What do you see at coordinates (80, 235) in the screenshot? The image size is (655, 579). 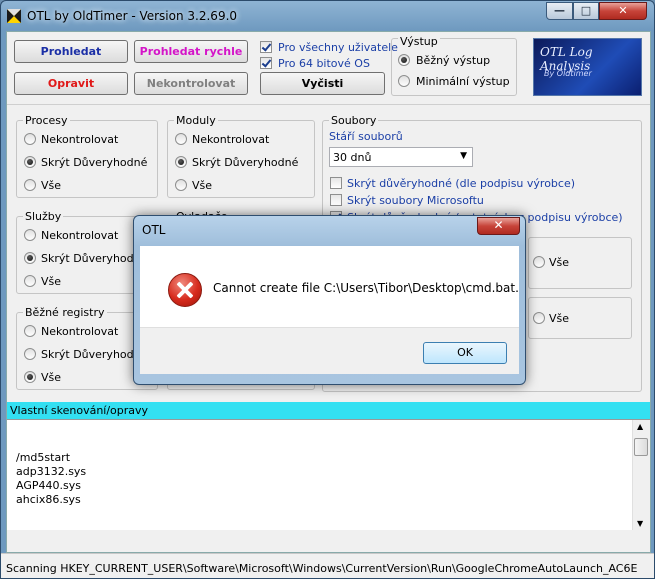 I see `sluzby-none-label: Nekontrolovat` at bounding box center [80, 235].